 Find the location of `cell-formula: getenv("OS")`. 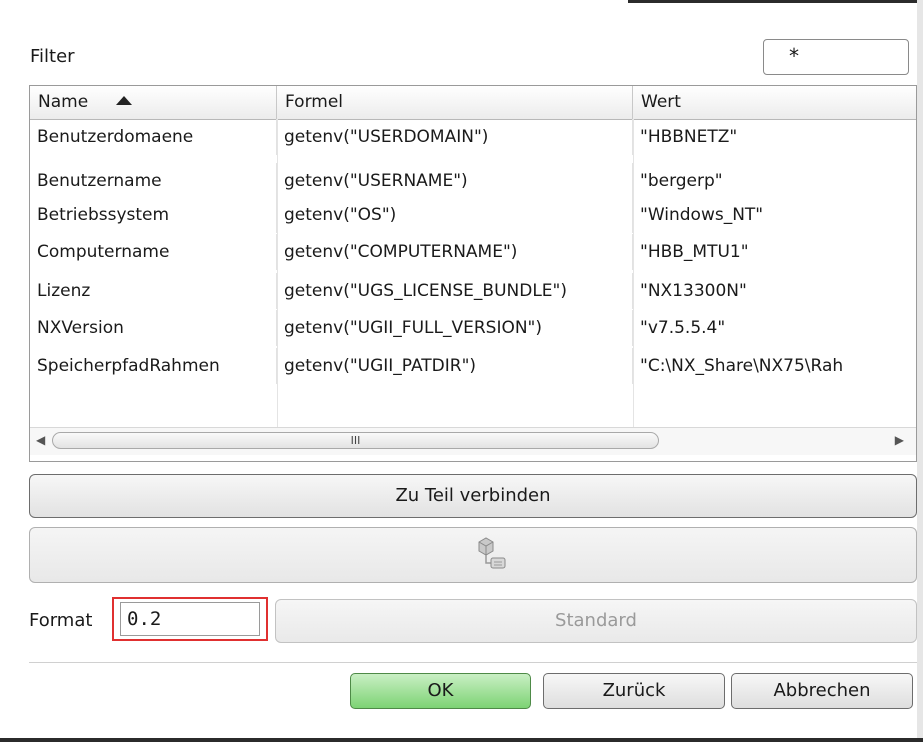

cell-formula: getenv("OS") is located at coordinates (455, 215).